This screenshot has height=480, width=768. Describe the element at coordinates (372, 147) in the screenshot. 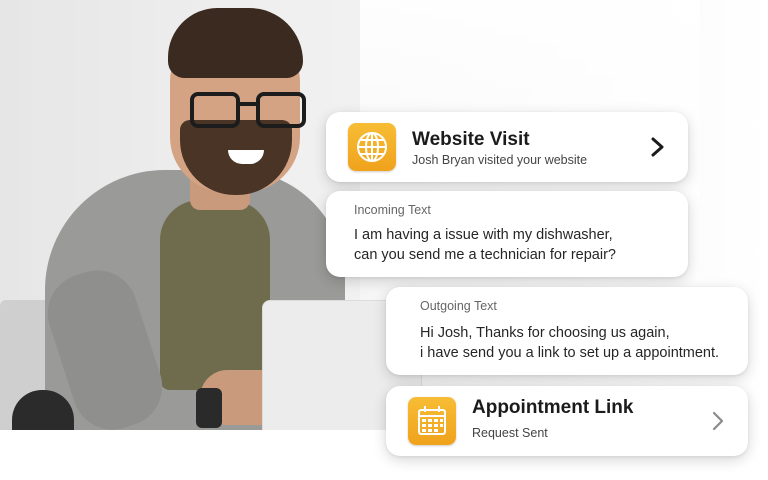

I see `globe-icon` at that location.